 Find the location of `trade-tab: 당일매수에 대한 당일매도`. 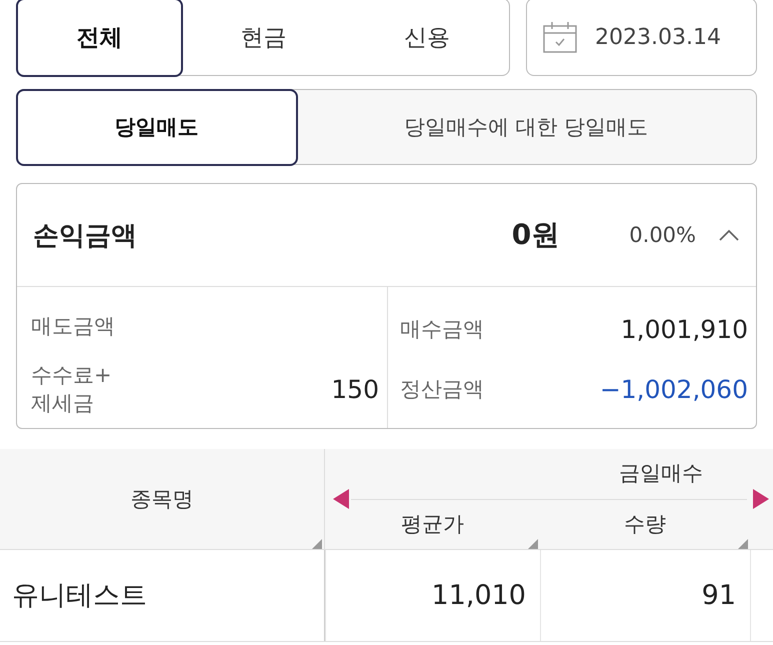

trade-tab: 당일매수에 대한 당일매도 is located at coordinates (526, 127).